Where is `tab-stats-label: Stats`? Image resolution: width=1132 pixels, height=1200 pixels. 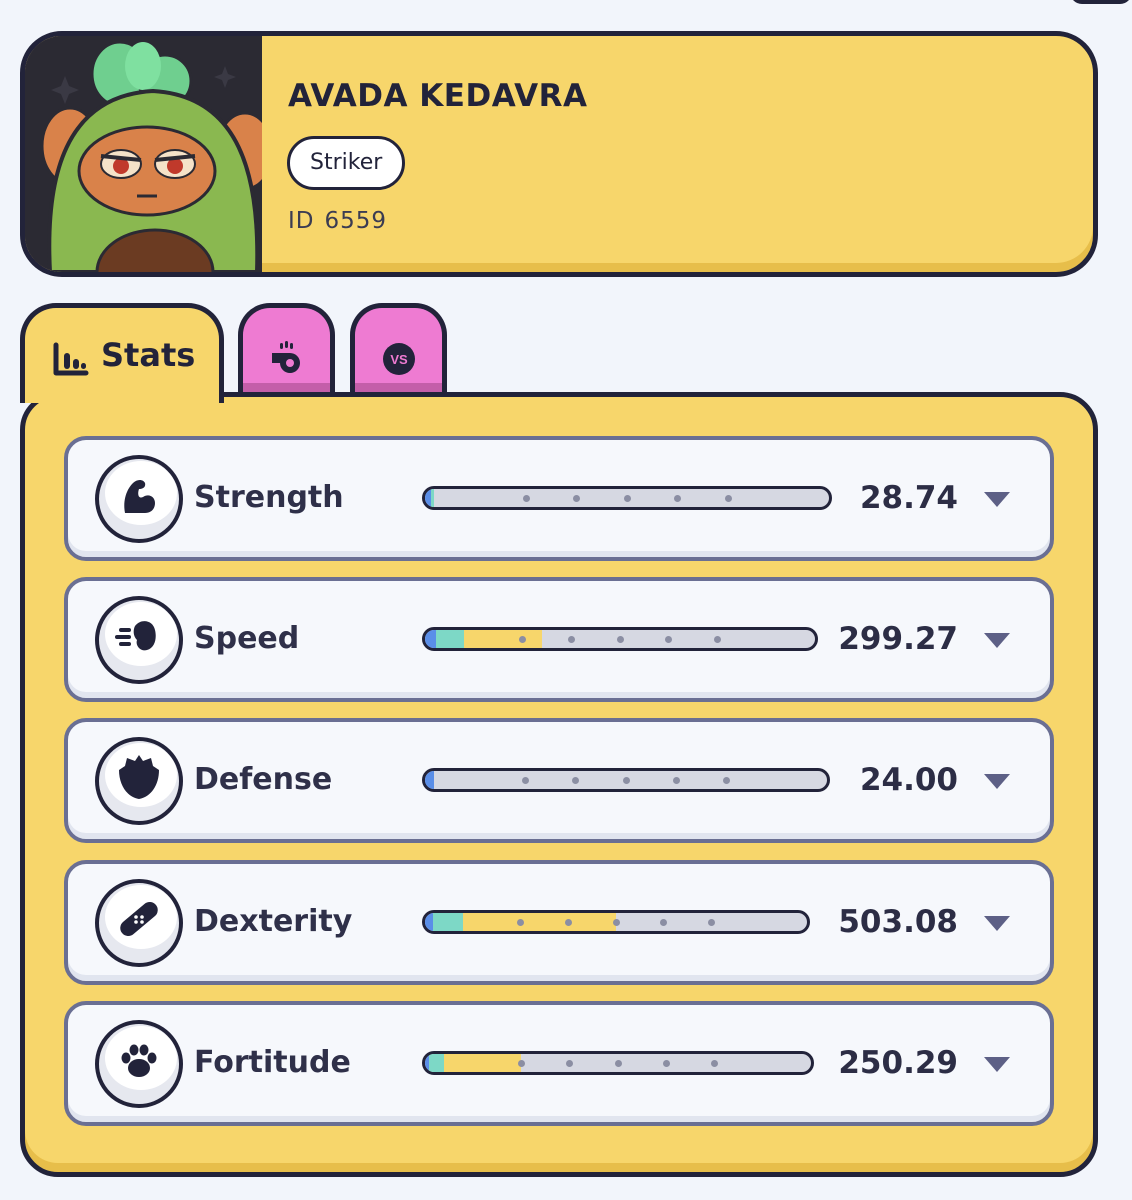
tab-stats-label: Stats is located at coordinates (148, 355).